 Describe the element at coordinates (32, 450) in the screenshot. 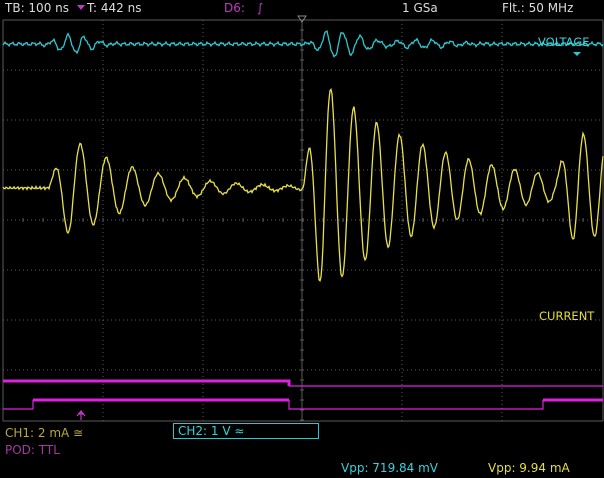

I see `pod-setting: POD: TTL` at that location.